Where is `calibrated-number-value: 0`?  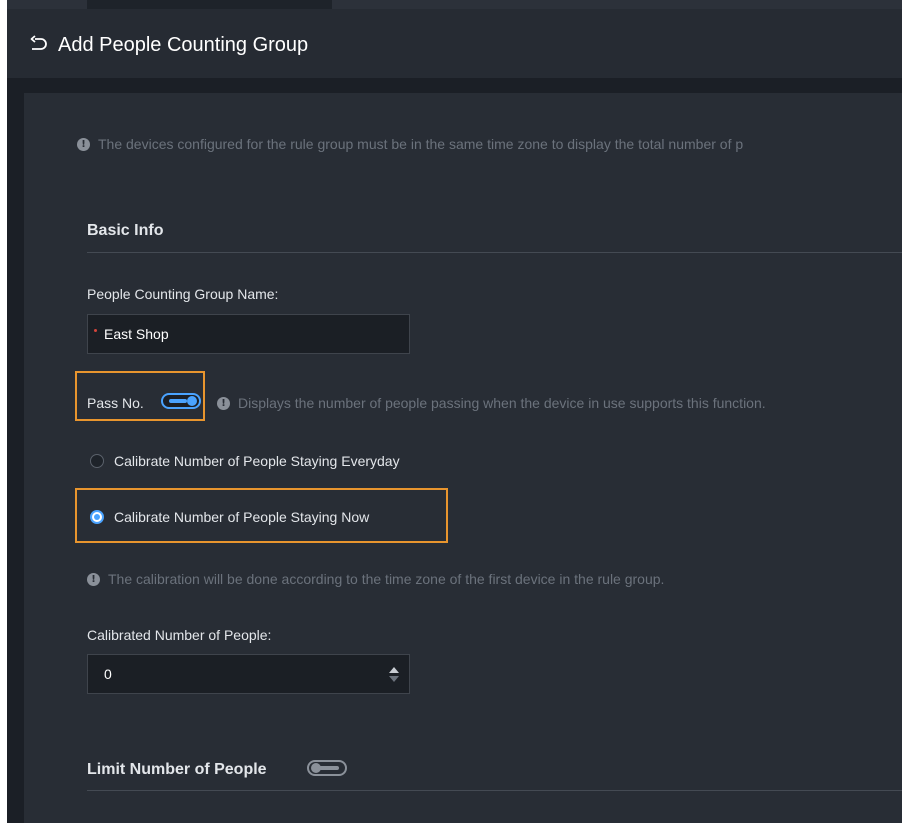
calibrated-number-value: 0 is located at coordinates (108, 674).